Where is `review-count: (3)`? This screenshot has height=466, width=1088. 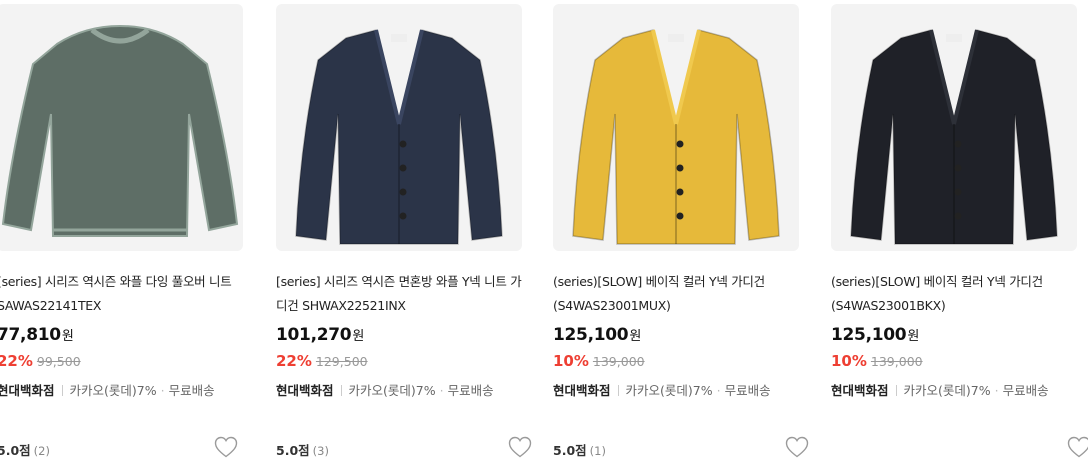
review-count: (3) is located at coordinates (320, 451).